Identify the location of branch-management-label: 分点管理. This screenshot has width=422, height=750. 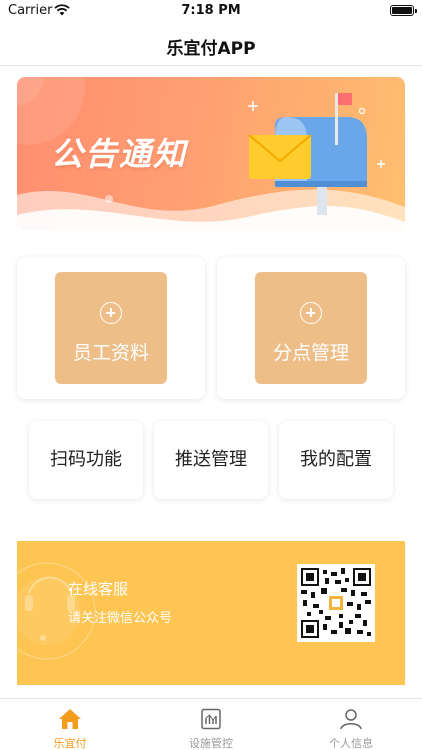
(310, 353).